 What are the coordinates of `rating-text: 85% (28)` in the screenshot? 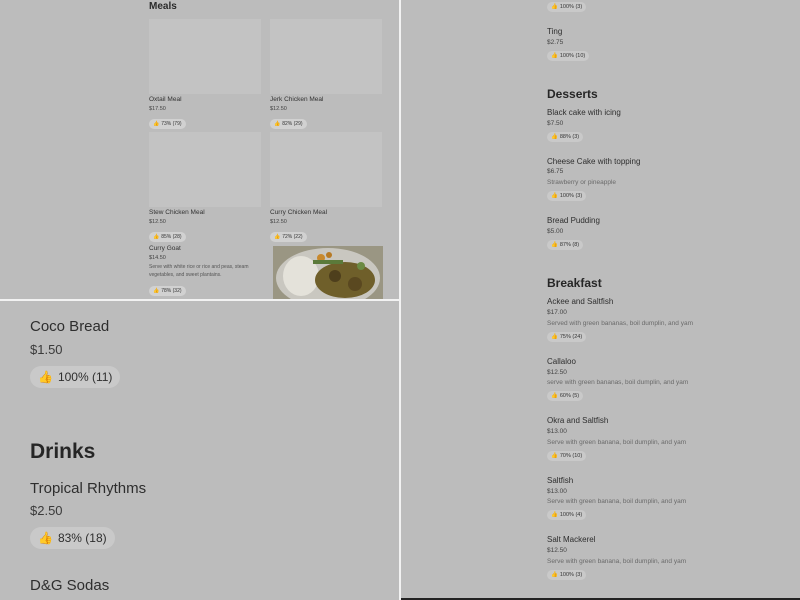 It's located at (171, 237).